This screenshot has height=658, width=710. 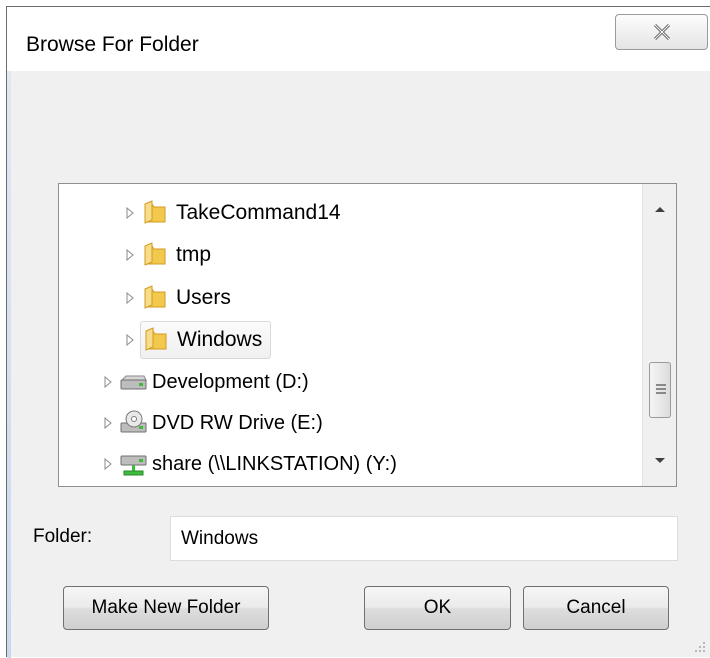 What do you see at coordinates (9, 364) in the screenshot?
I see `frame-edge` at bounding box center [9, 364].